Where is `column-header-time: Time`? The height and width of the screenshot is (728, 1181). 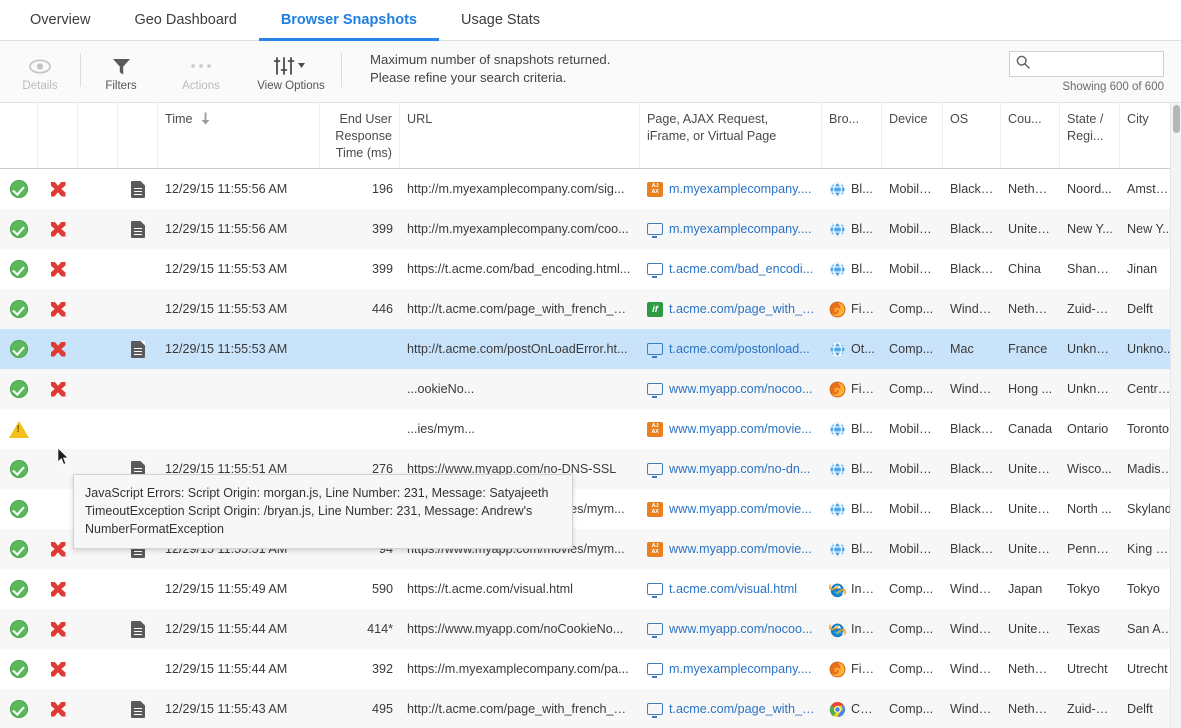 column-header-time: Time is located at coordinates (239, 135).